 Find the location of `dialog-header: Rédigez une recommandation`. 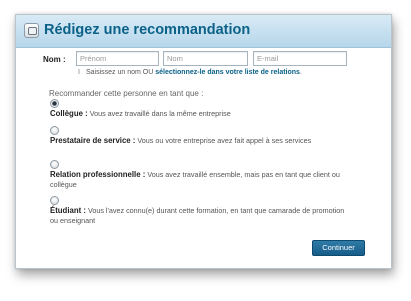

dialog-header: Rédigez une recommandation is located at coordinates (203, 31).